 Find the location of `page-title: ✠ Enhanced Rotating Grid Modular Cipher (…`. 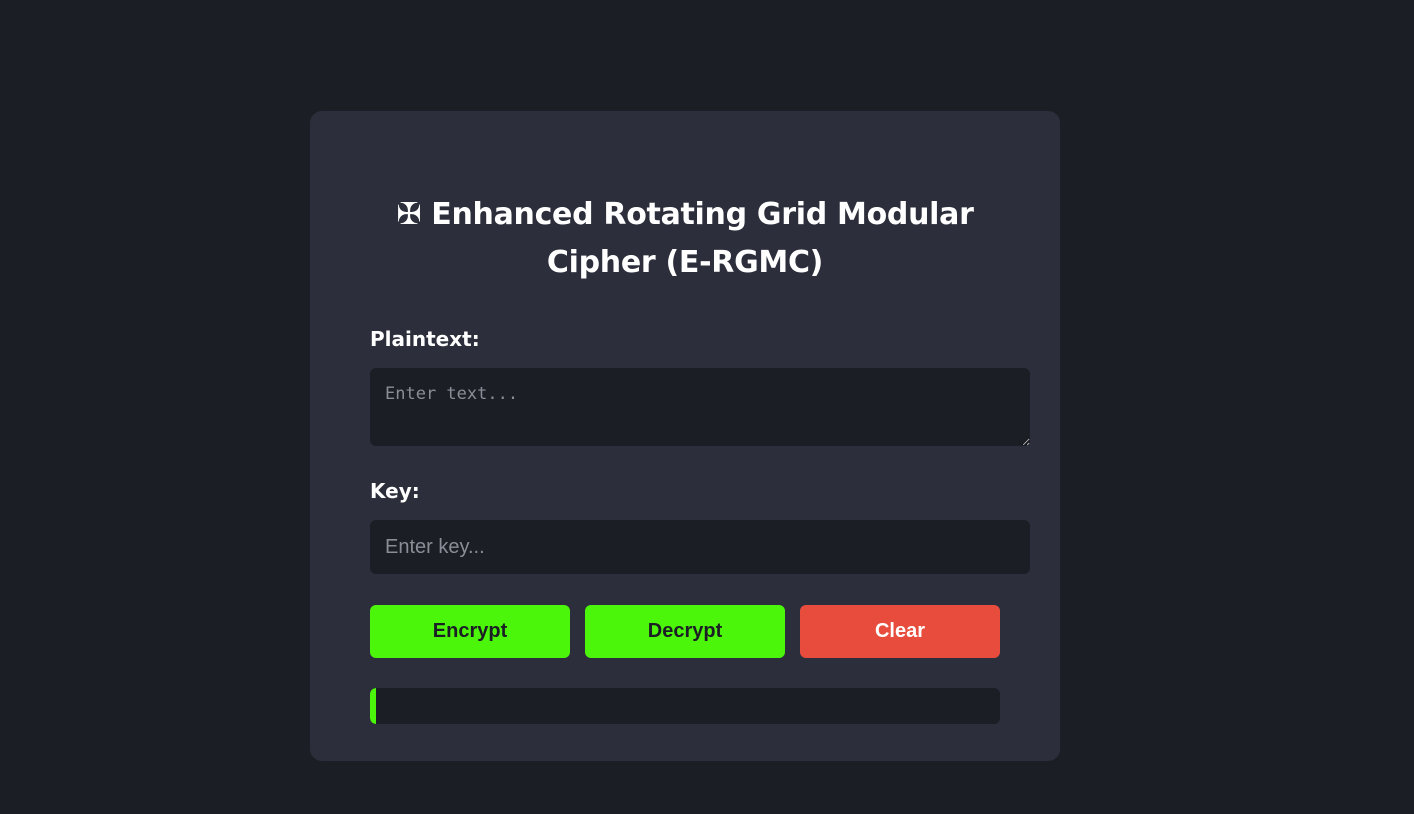

page-title: ✠ Enhanced Rotating Grid Modular Cipher (… is located at coordinates (685, 239).